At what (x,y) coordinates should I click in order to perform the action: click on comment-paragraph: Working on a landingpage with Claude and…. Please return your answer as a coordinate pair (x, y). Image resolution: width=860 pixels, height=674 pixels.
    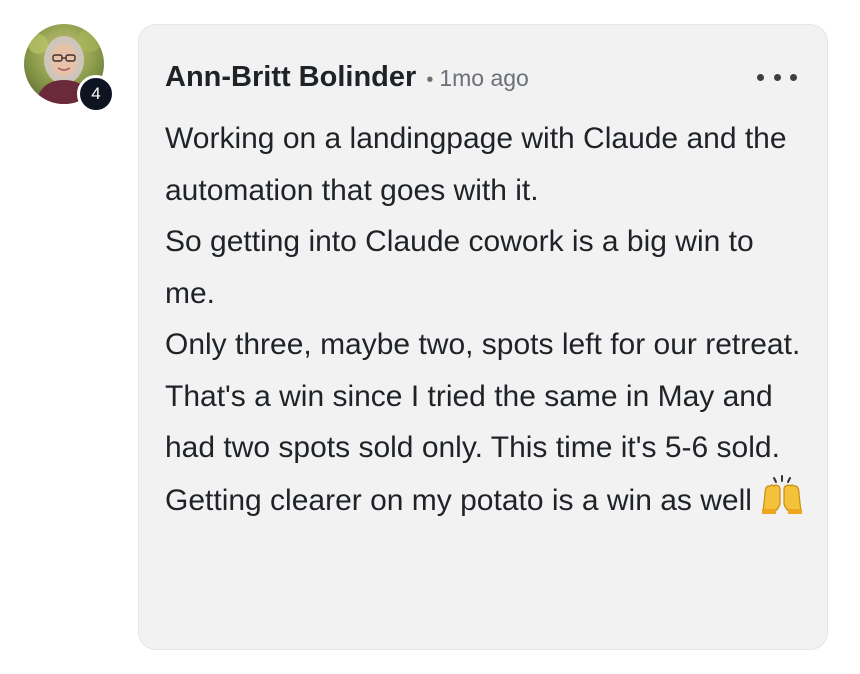
    Looking at the image, I should click on (476, 164).